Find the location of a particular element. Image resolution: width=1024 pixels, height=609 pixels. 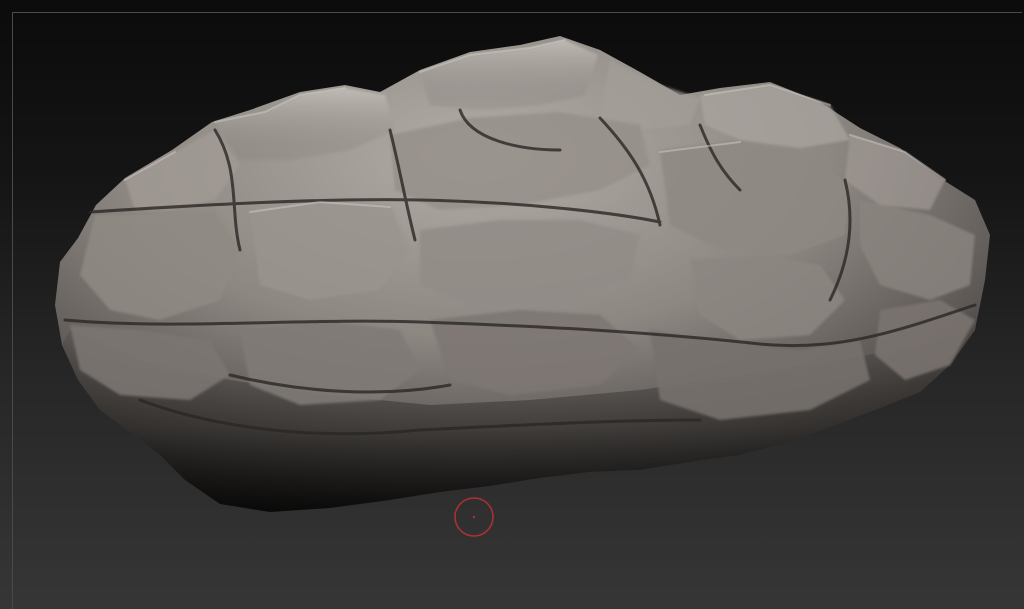

brush-cursor is located at coordinates (474, 517).